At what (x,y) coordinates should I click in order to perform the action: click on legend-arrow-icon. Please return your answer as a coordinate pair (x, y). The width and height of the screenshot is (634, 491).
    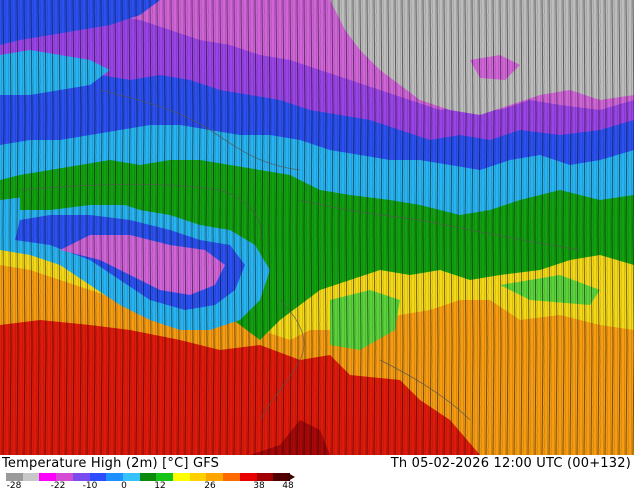
    Looking at the image, I should click on (291, 477).